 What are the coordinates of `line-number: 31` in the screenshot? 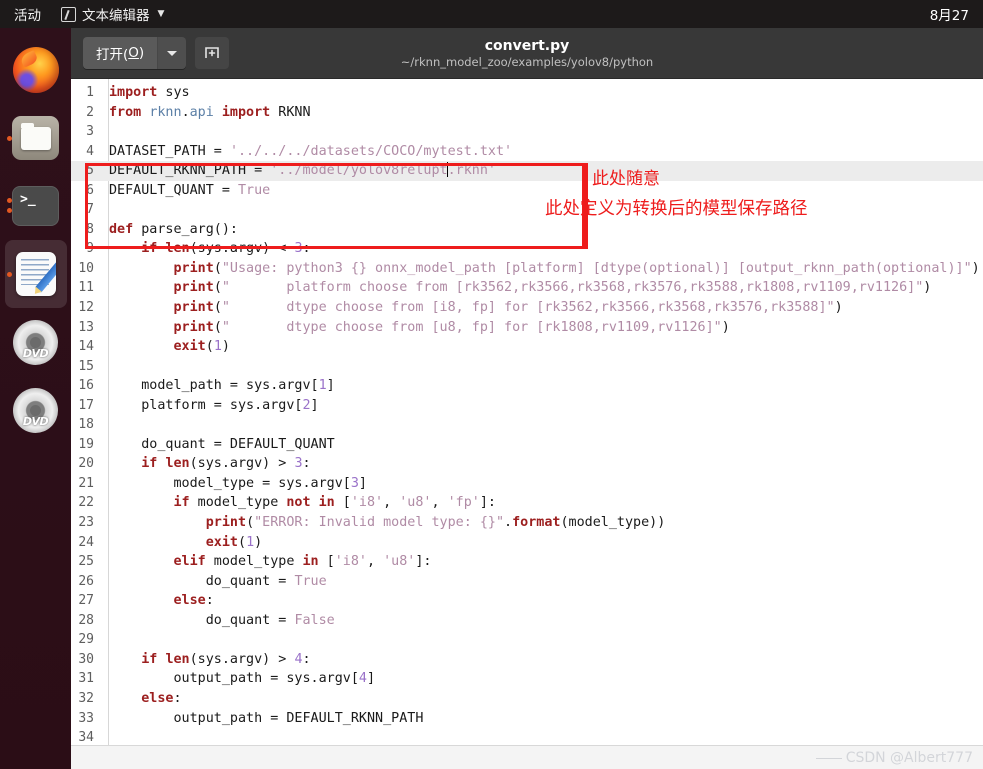 It's located at (86, 679).